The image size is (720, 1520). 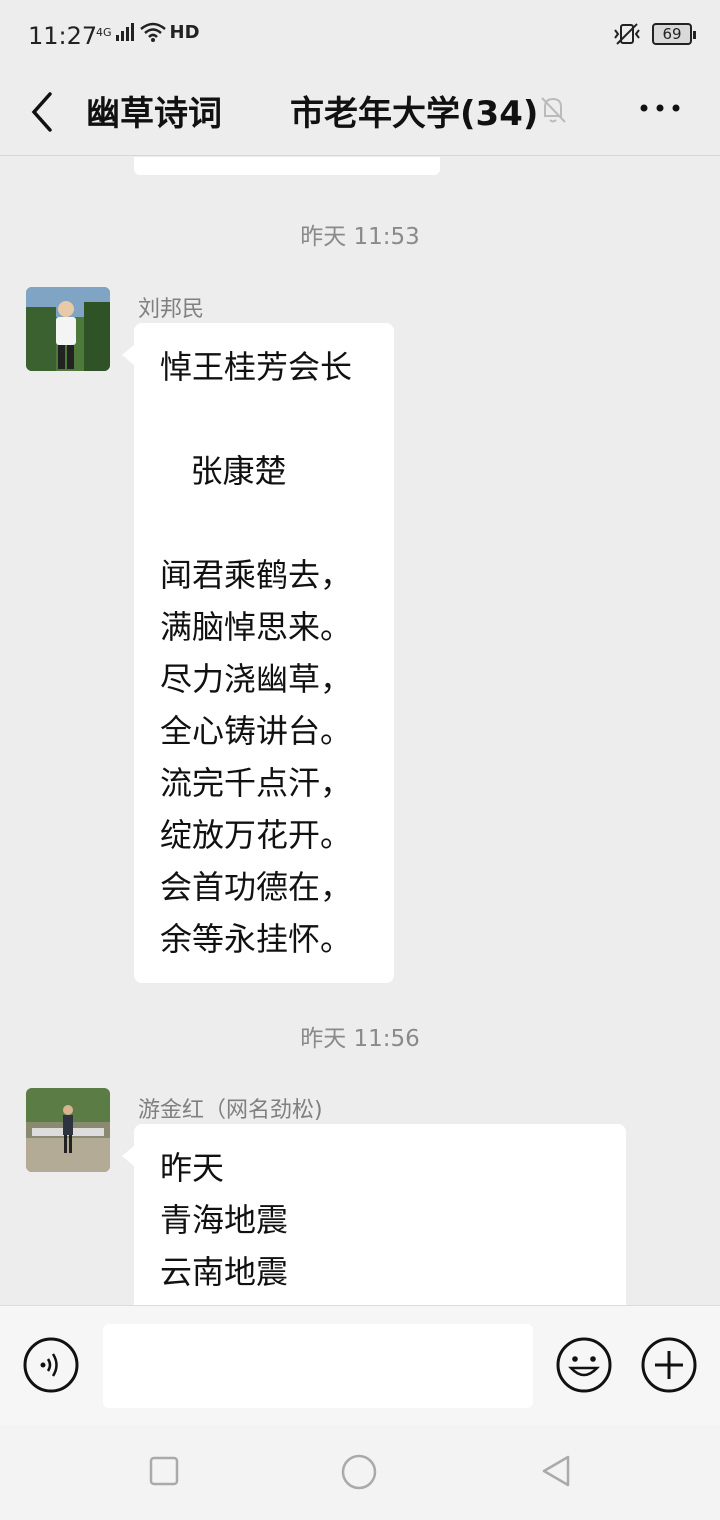 I want to click on status-time: 11:27, so click(x=63, y=36).